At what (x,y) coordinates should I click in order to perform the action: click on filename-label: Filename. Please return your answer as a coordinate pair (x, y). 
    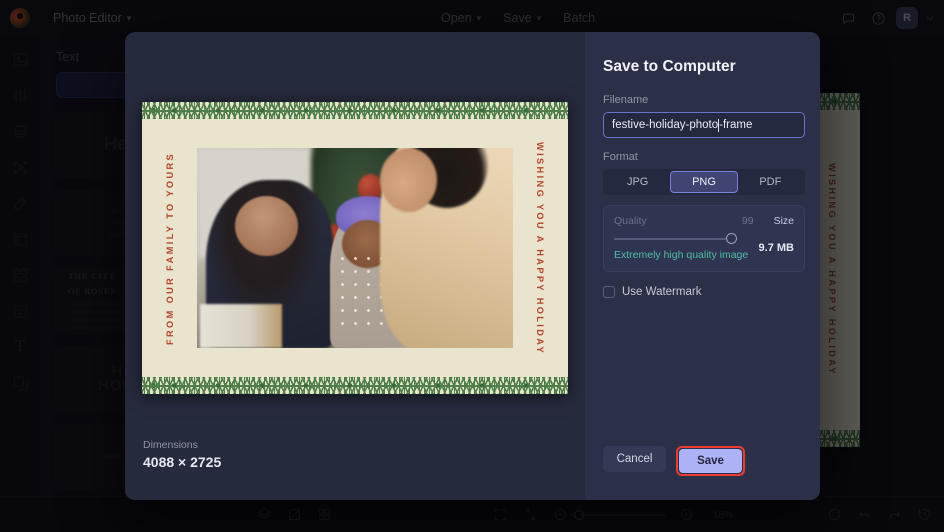
    Looking at the image, I should click on (626, 100).